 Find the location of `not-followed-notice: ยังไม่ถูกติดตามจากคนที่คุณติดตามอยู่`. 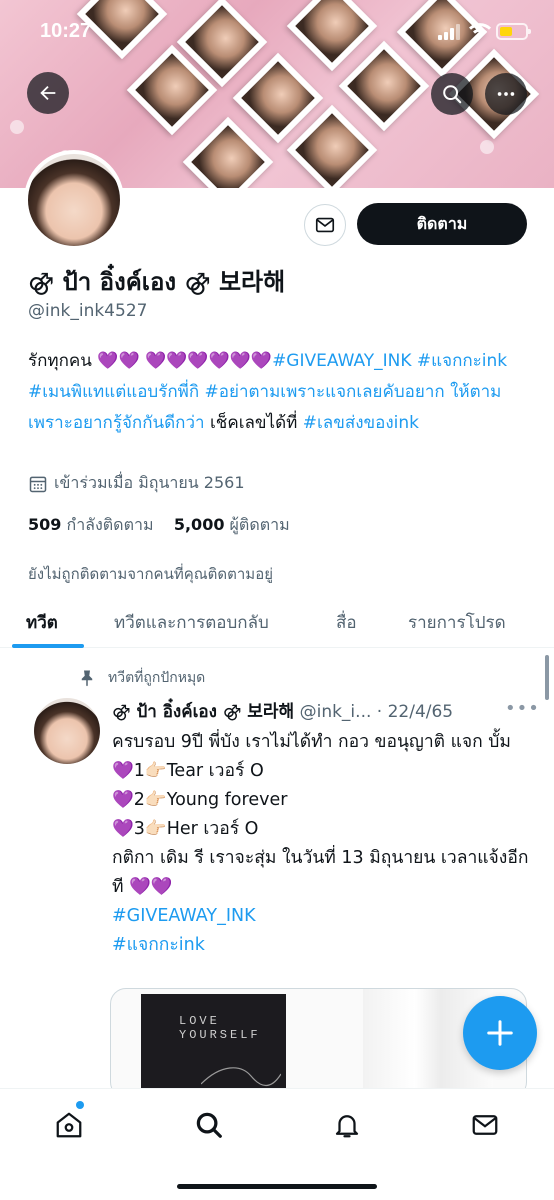

not-followed-notice: ยังไม่ถูกติดตามจากคนที่คุณติดตามอยู่ is located at coordinates (150, 574).